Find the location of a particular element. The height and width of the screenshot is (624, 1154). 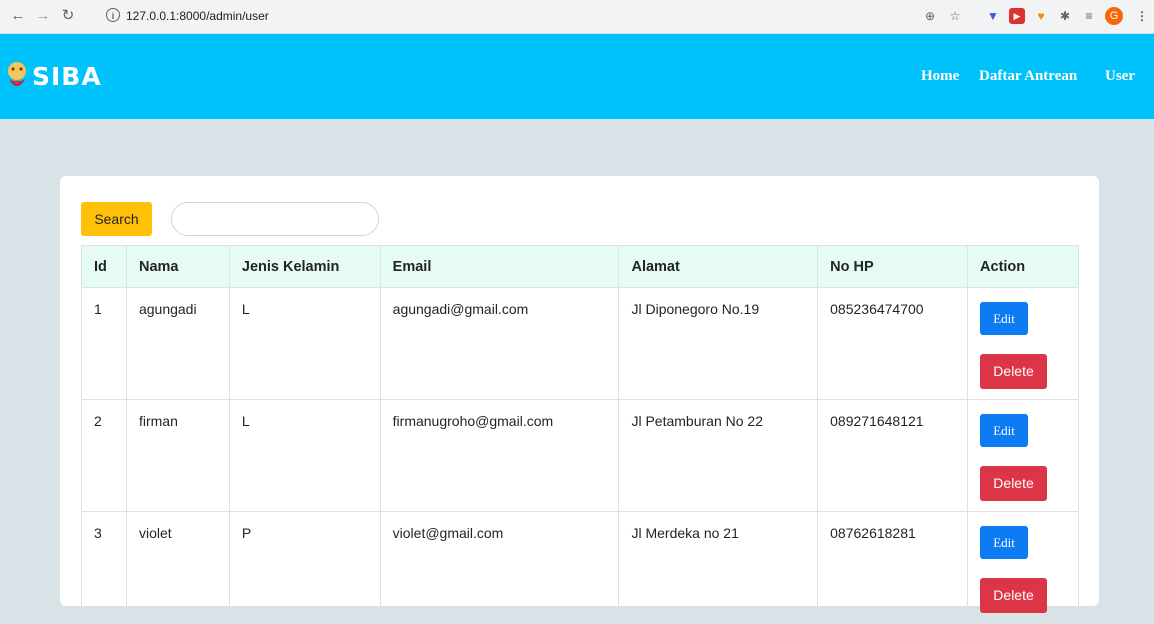

column-header-alamat: Alamat is located at coordinates (718, 266).